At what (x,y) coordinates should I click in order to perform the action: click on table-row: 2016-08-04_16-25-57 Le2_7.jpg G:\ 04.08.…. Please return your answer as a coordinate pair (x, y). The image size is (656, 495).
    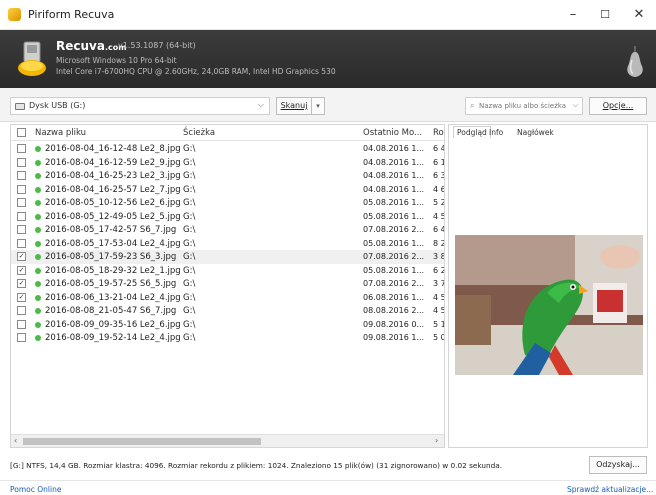
    Looking at the image, I should click on (228, 190).